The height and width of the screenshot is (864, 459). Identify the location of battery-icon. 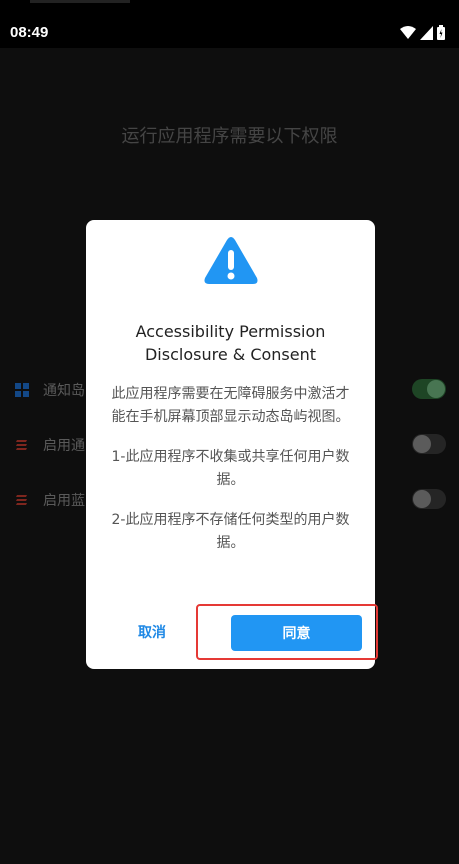
(441, 32).